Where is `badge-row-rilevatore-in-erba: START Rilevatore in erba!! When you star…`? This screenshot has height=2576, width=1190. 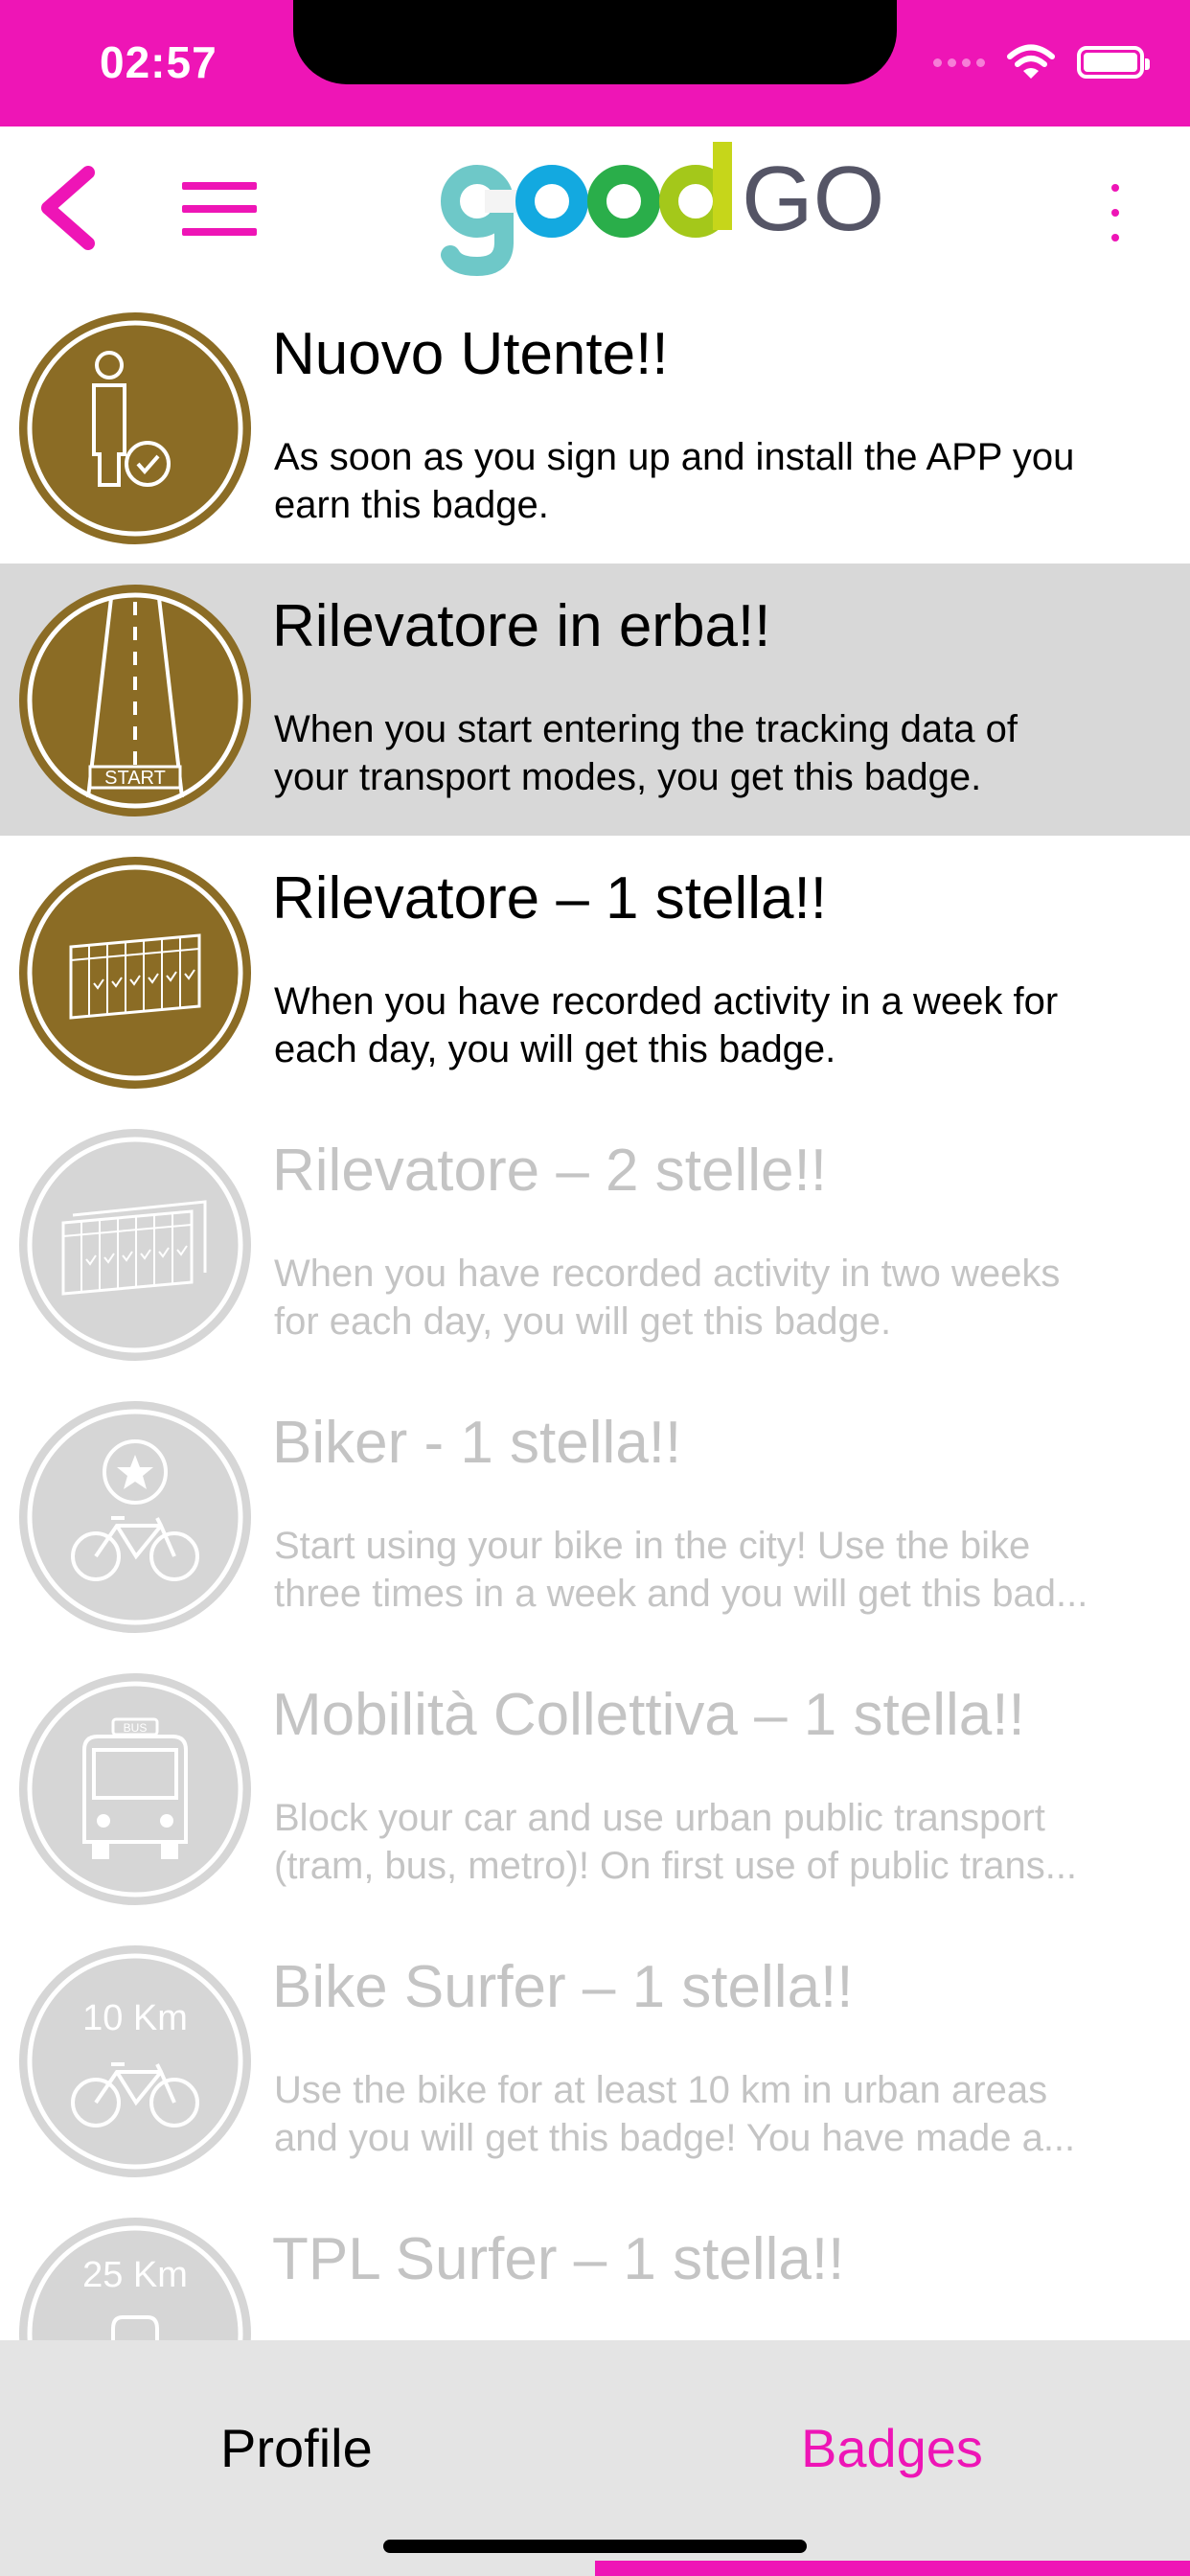 badge-row-rilevatore-in-erba: START Rilevatore in erba!! When you star… is located at coordinates (595, 700).